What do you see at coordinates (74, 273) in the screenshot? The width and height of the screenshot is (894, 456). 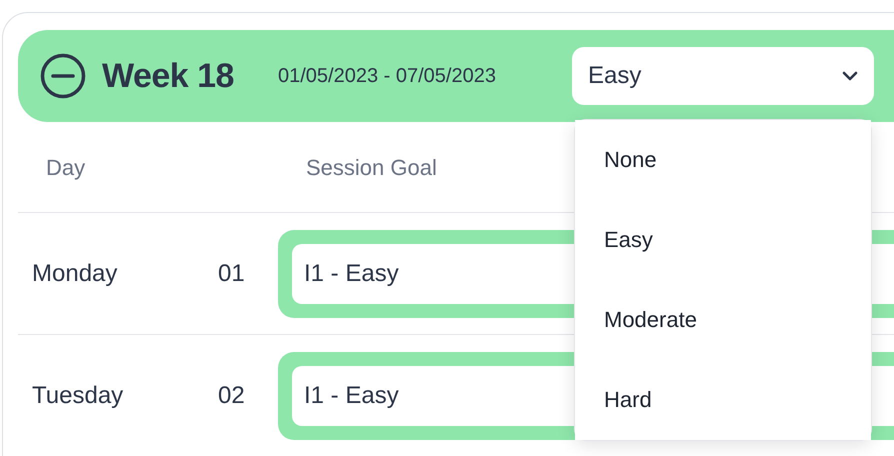 I see `day-cell-text: Monday` at bounding box center [74, 273].